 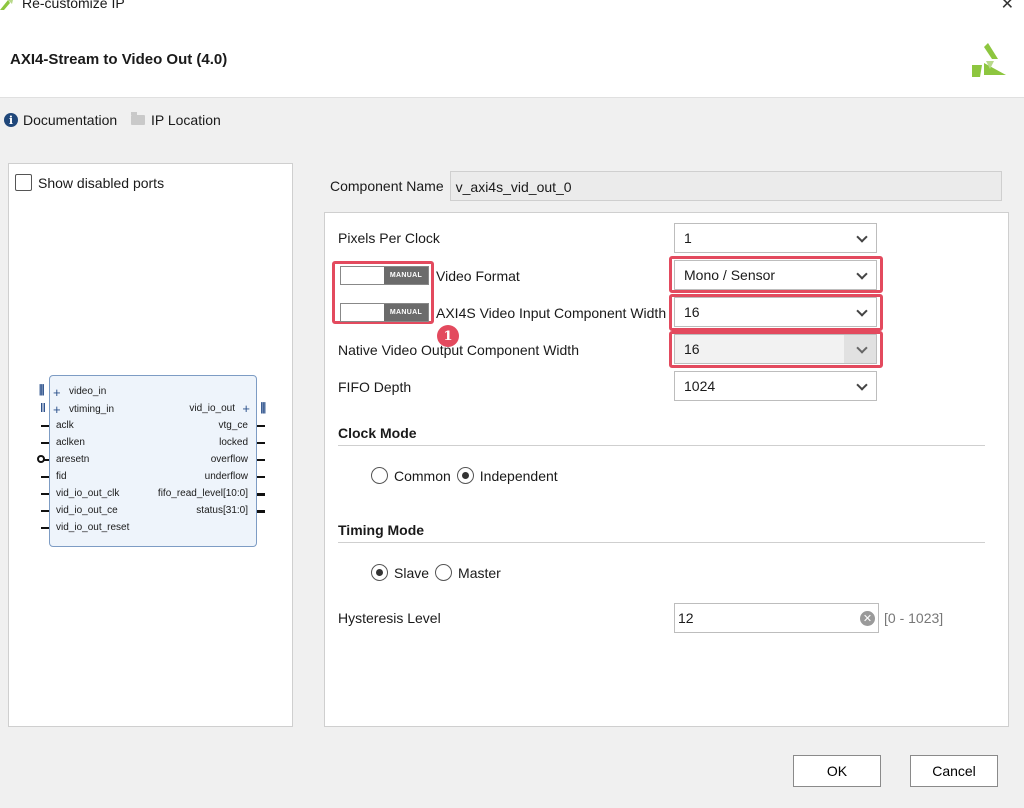 I want to click on timing-mode-master: Master, so click(x=468, y=572).